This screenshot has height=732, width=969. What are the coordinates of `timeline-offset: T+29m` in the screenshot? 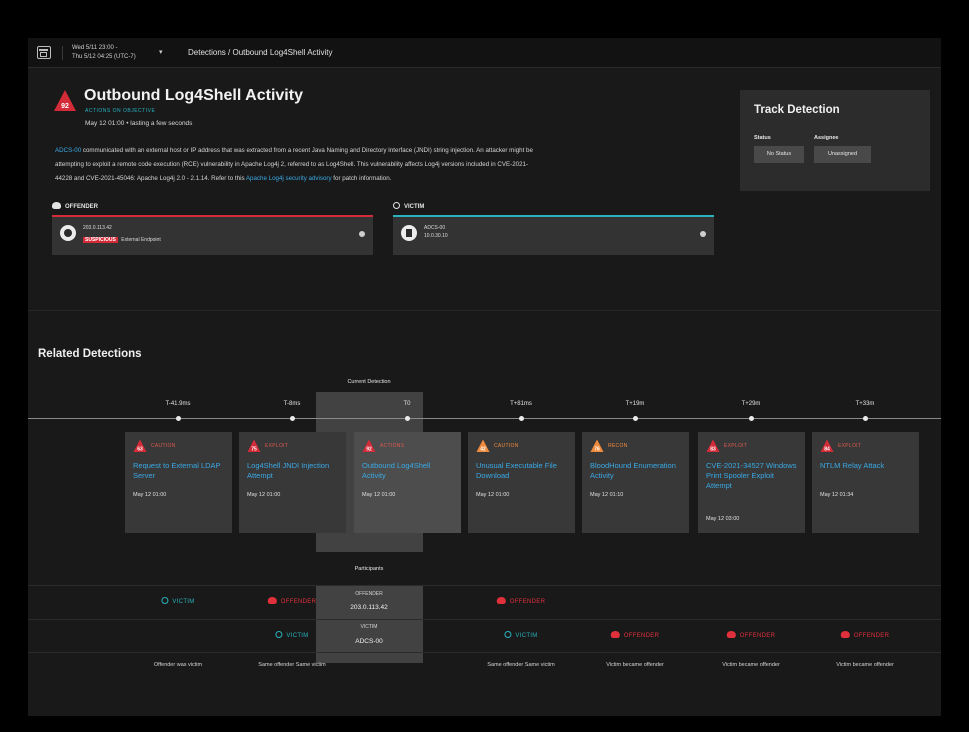 It's located at (751, 404).